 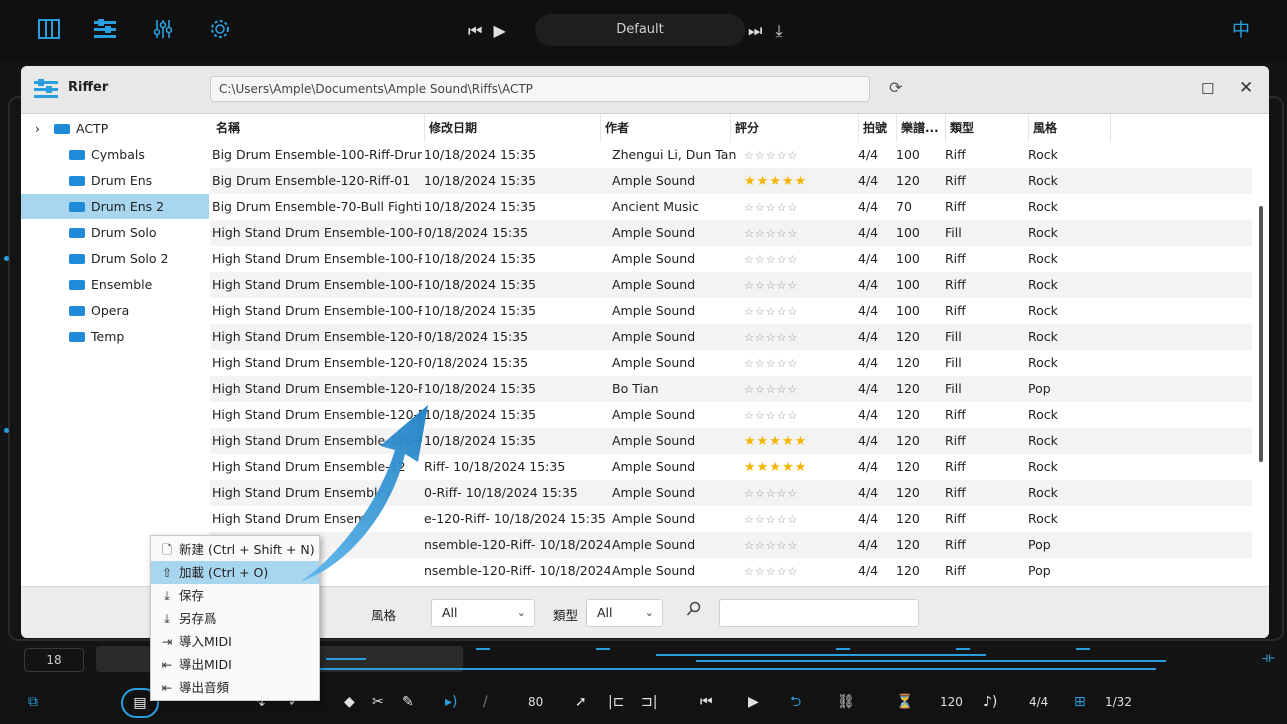 What do you see at coordinates (795, 702) in the screenshot?
I see `loop-icon: ⮌` at bounding box center [795, 702].